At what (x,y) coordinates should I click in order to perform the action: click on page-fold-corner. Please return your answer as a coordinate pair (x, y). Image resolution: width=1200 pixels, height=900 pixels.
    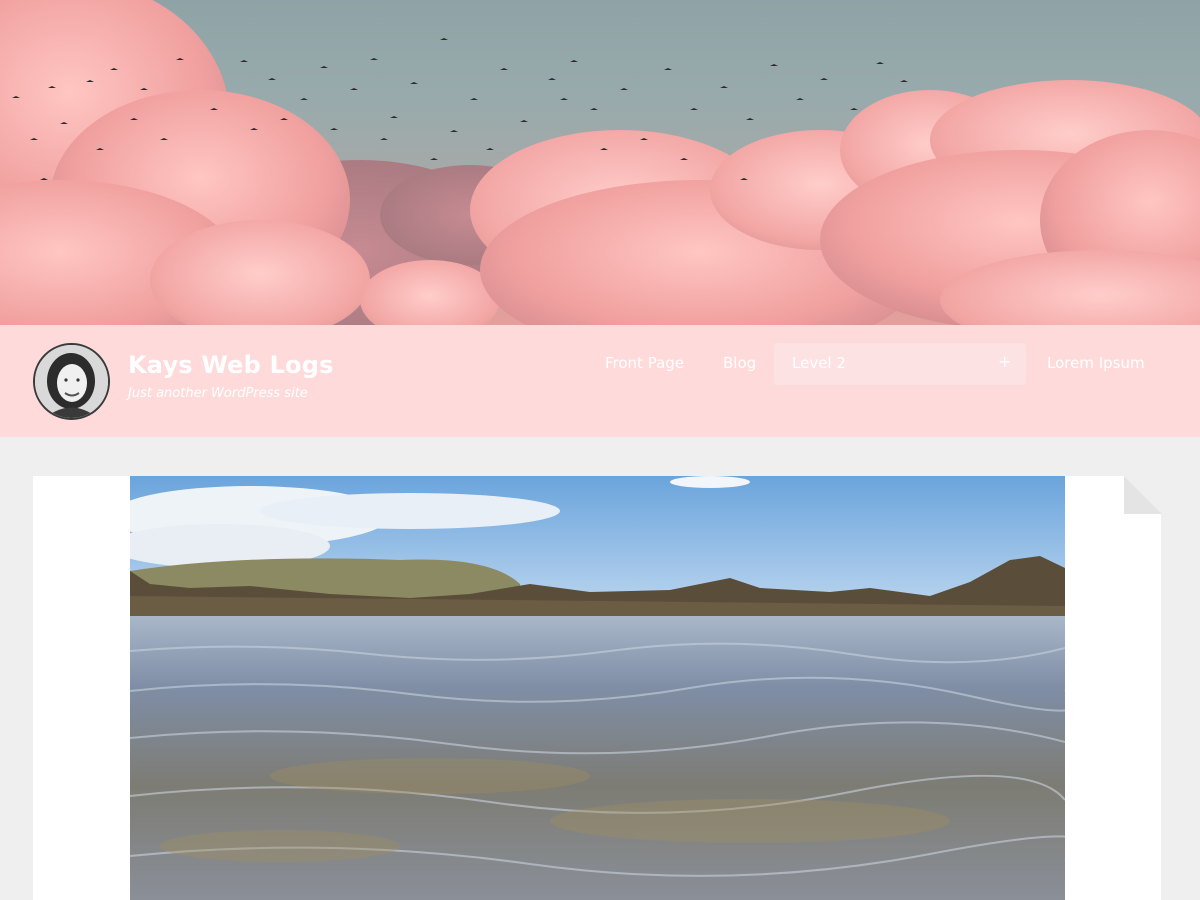
    Looking at the image, I should click on (1143, 495).